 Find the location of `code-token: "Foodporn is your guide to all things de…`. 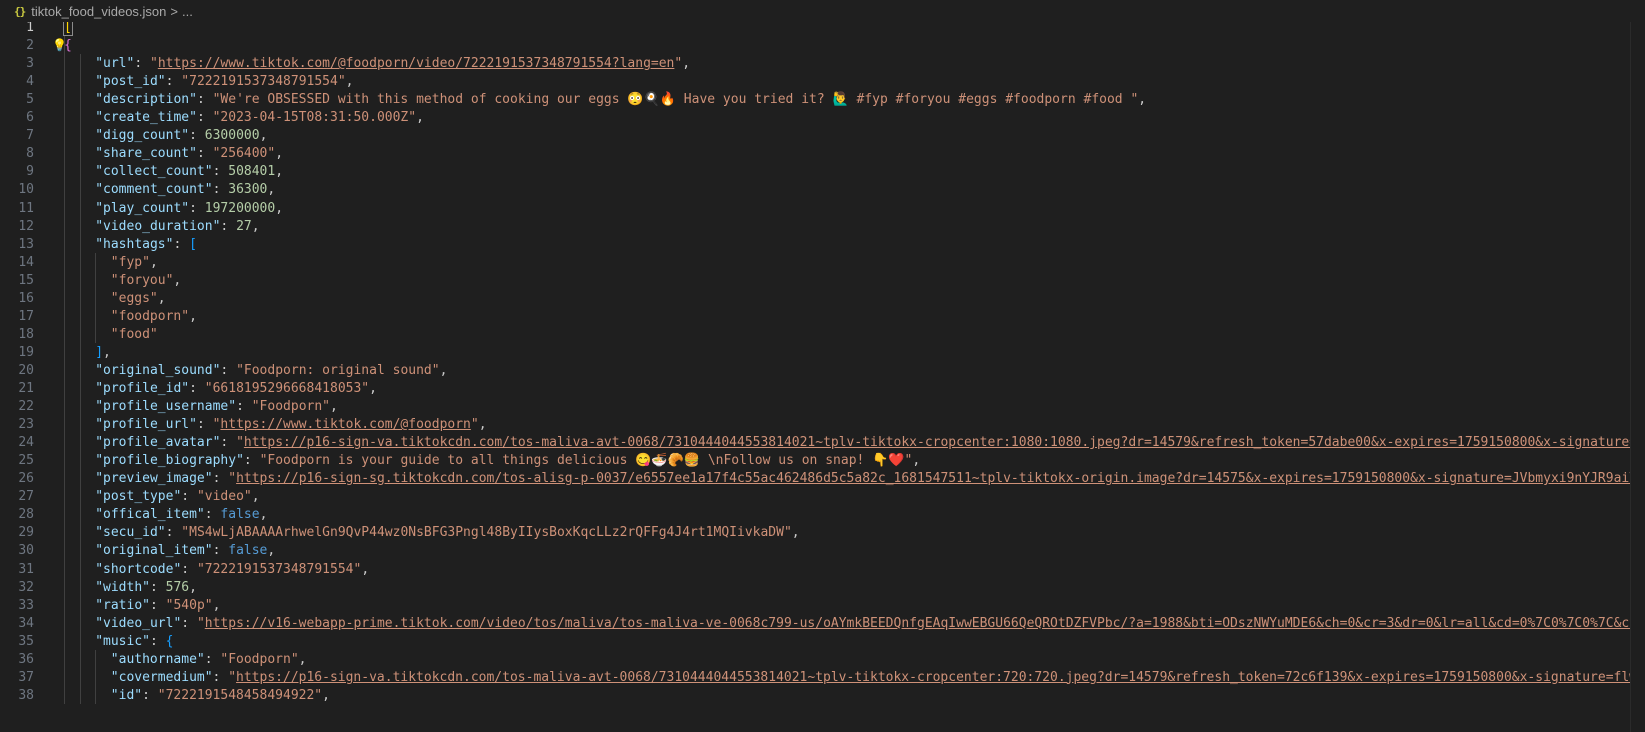

code-token: "Foodporn is your guide to all things de… is located at coordinates (586, 461).